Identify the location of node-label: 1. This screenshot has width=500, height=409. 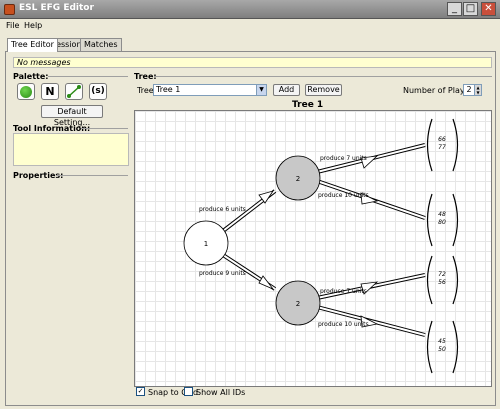
(206, 244).